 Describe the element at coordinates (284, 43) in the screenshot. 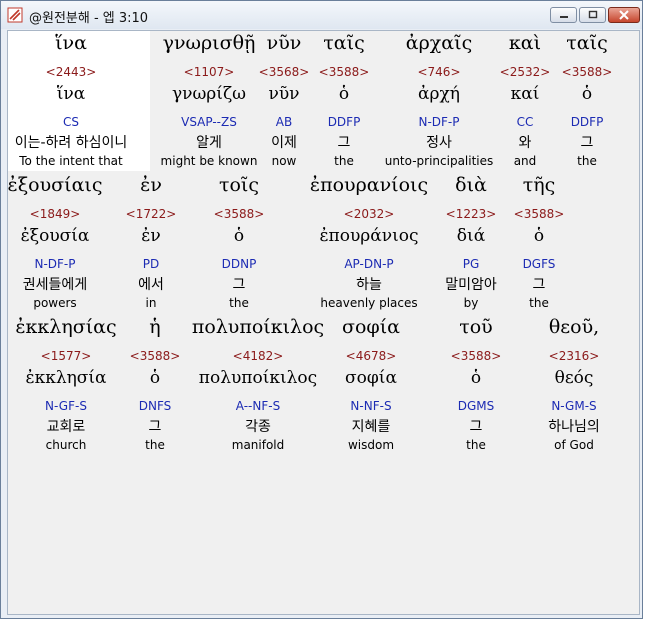

I see `greek-word: νῦν` at that location.